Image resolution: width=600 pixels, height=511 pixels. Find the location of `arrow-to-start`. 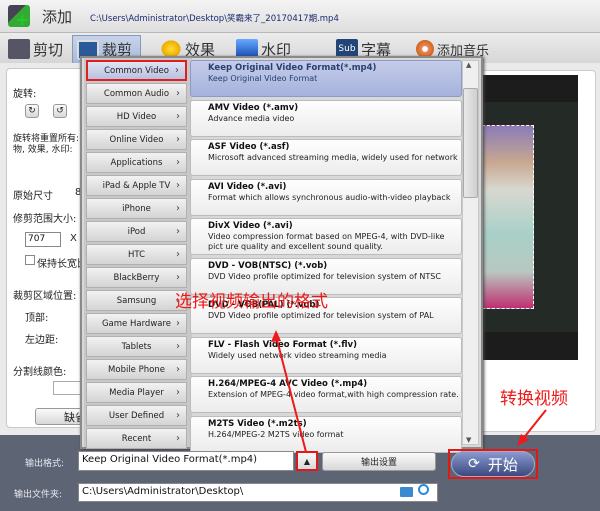

arrow-to-start is located at coordinates (534, 425).